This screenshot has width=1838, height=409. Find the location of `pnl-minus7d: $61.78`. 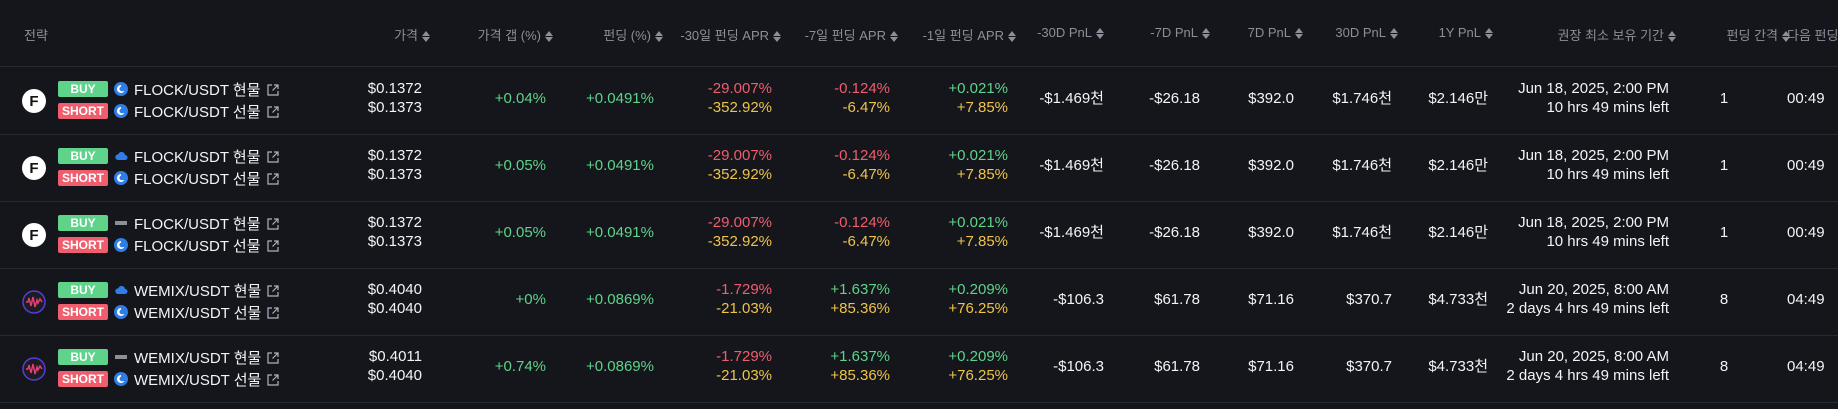

pnl-minus7d: $61.78 is located at coordinates (1177, 366).